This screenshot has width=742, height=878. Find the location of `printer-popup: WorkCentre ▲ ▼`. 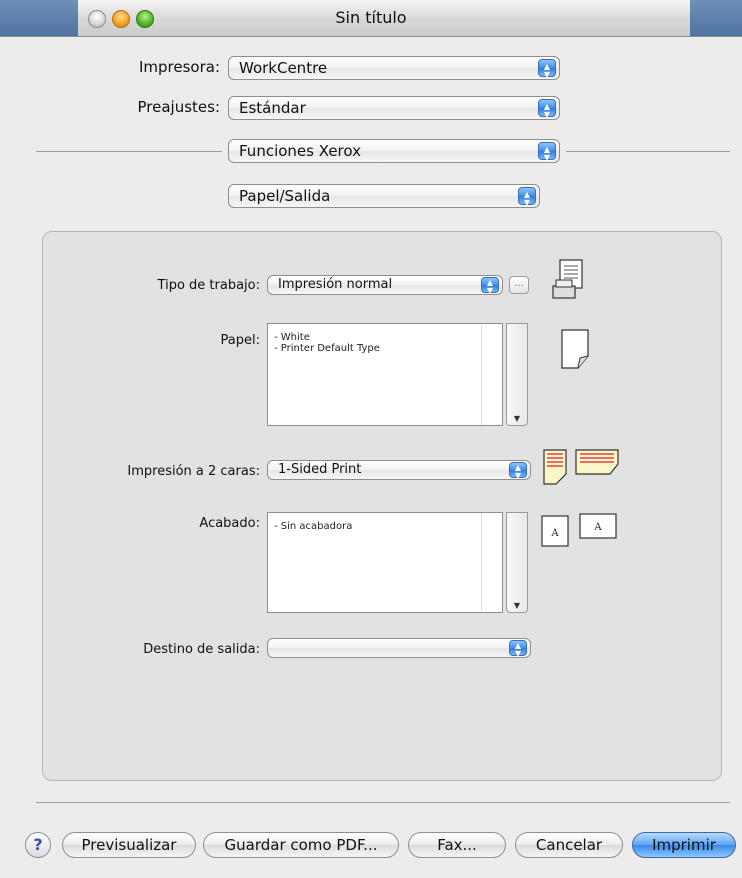

printer-popup: WorkCentre ▲ ▼ is located at coordinates (394, 68).